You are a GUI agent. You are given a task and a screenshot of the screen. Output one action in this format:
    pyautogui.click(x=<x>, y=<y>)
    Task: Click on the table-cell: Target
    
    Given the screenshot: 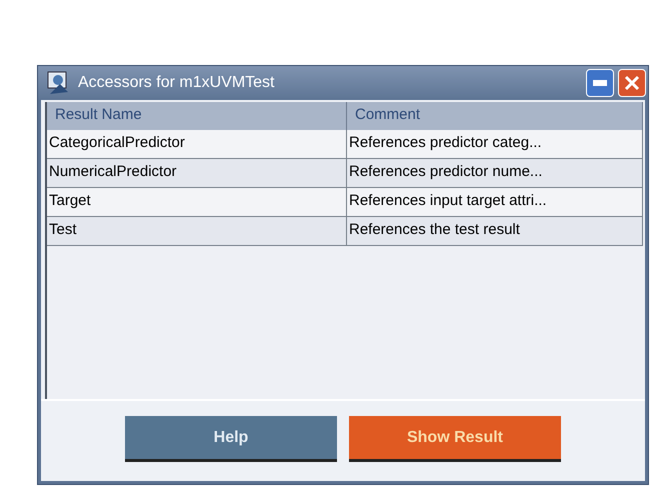 What is the action you would take?
    pyautogui.click(x=197, y=202)
    